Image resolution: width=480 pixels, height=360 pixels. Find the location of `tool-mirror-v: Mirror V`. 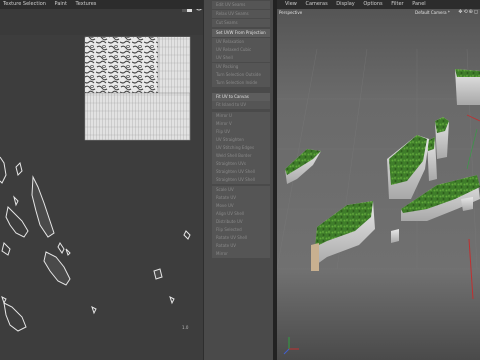

tool-mirror-v: Mirror V is located at coordinates (241, 124).